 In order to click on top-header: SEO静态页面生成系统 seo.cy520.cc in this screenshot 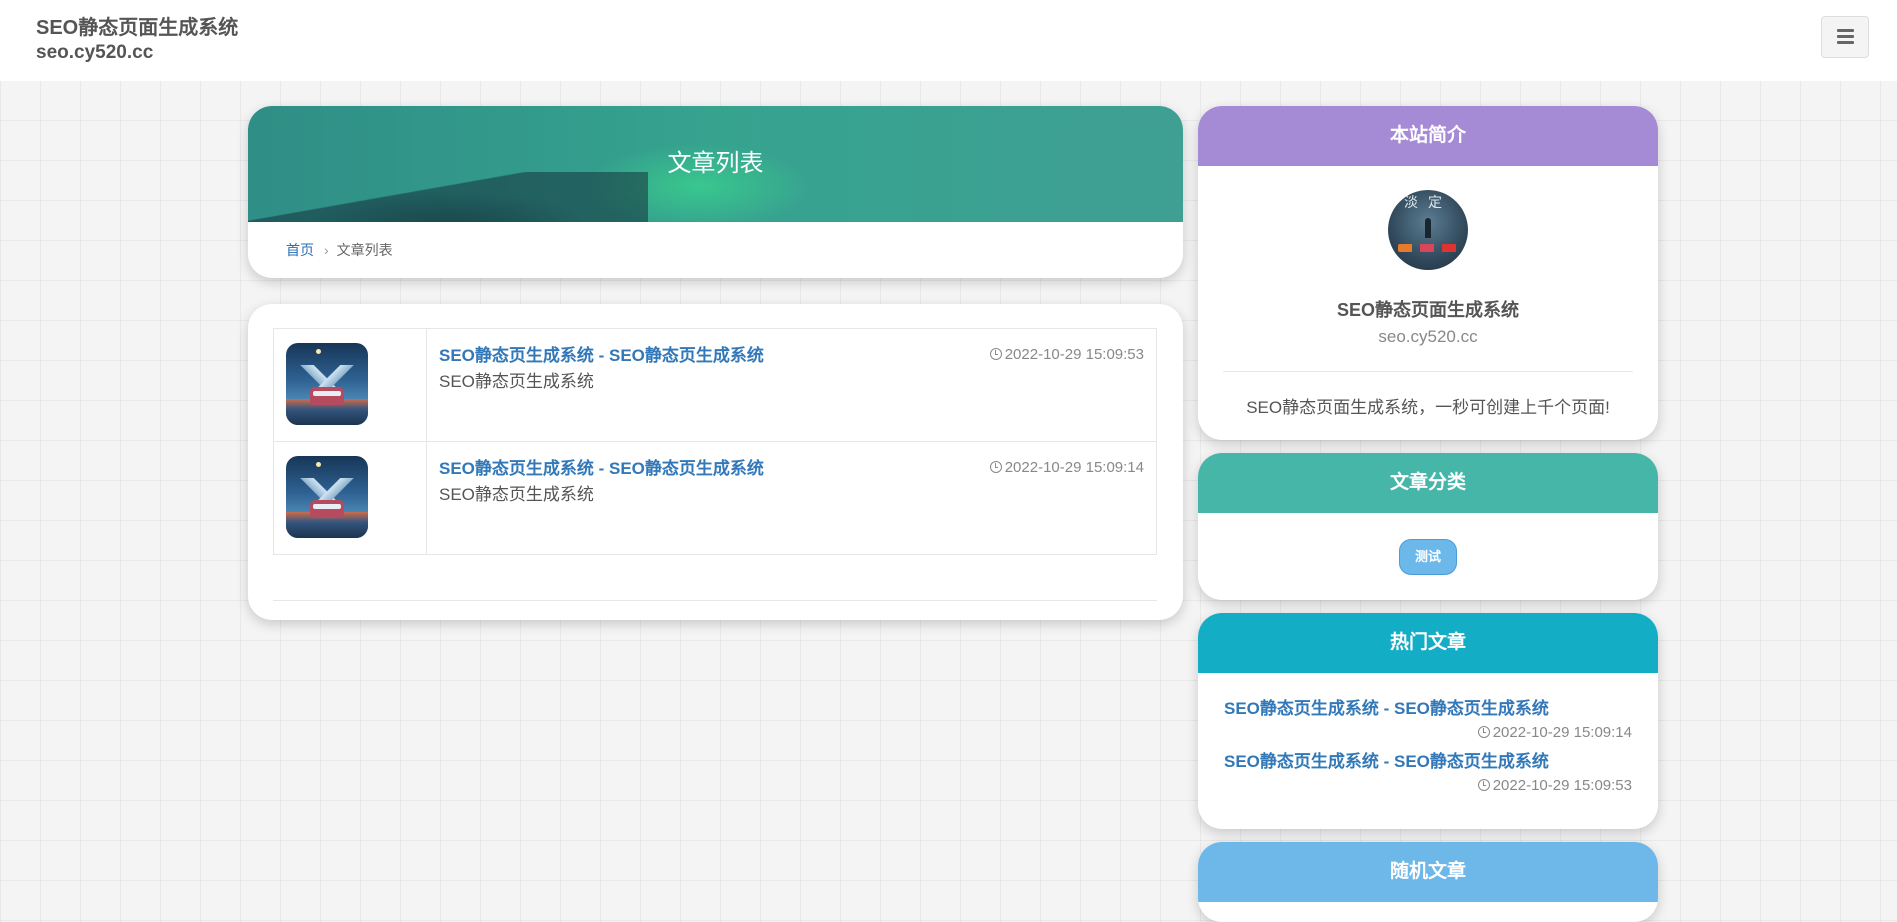, I will do `click(948, 40)`.